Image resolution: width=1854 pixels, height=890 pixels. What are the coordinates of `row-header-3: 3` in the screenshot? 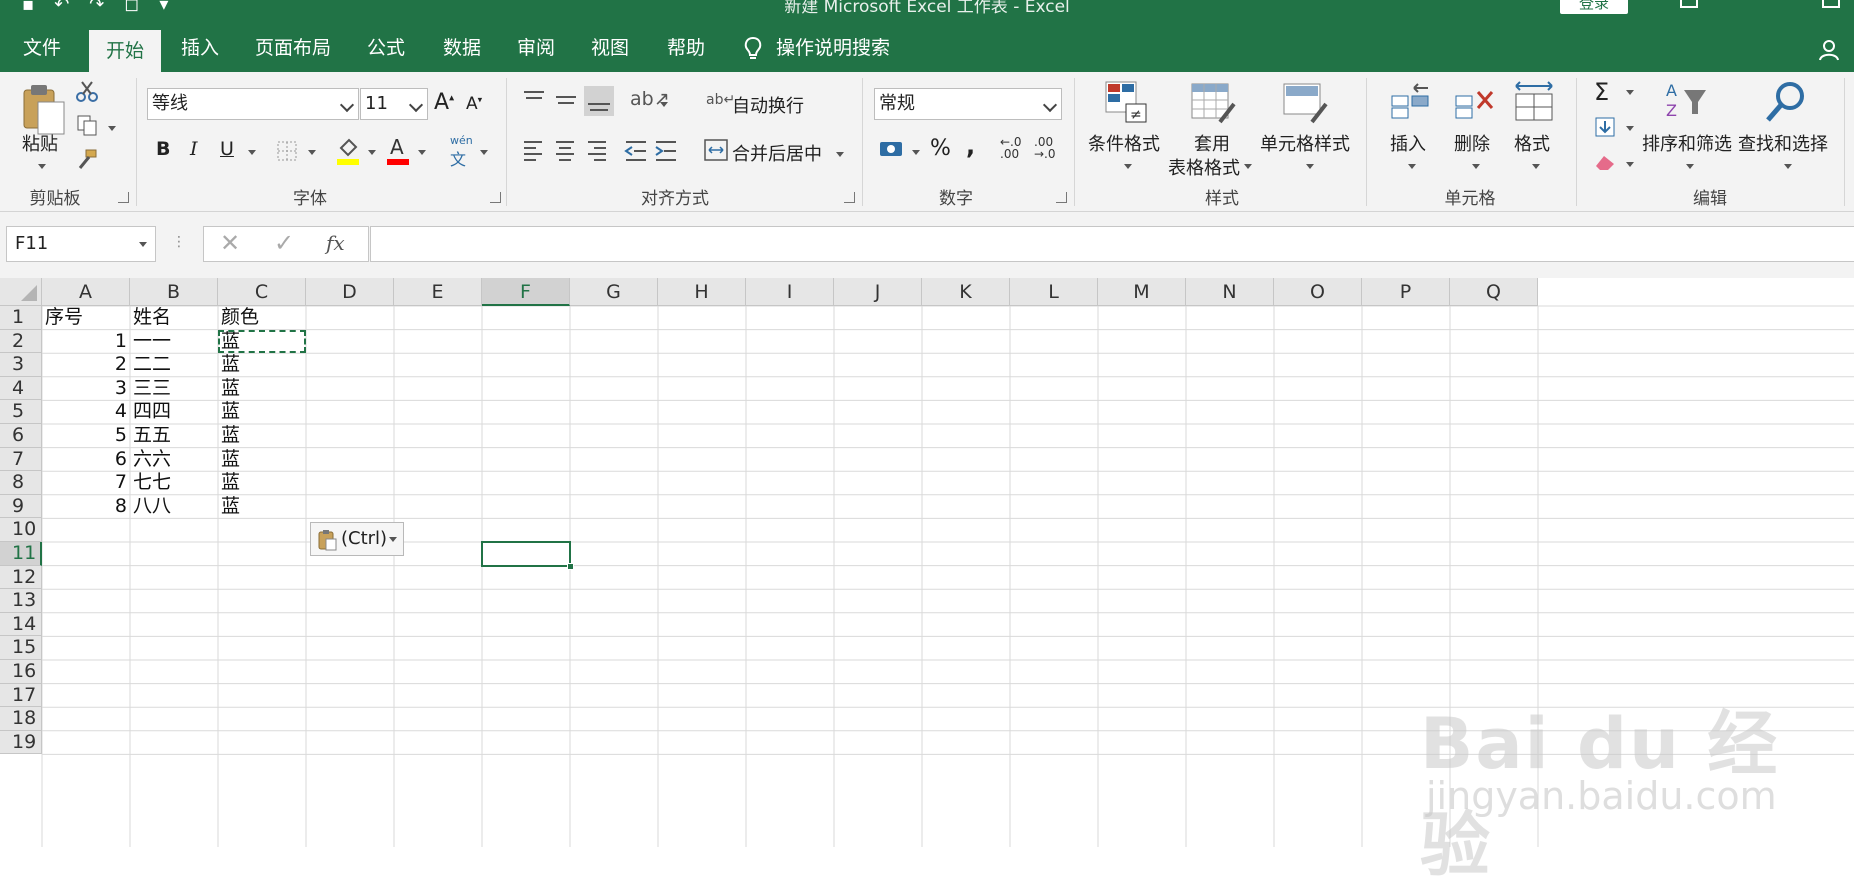 It's located at (21, 365).